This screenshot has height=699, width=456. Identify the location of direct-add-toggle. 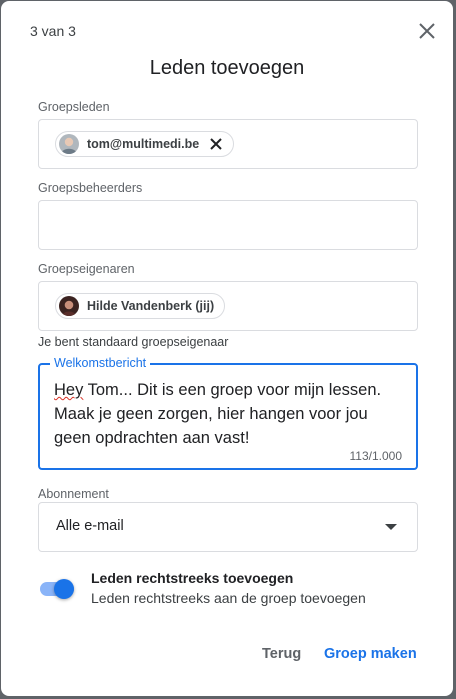
(58, 589).